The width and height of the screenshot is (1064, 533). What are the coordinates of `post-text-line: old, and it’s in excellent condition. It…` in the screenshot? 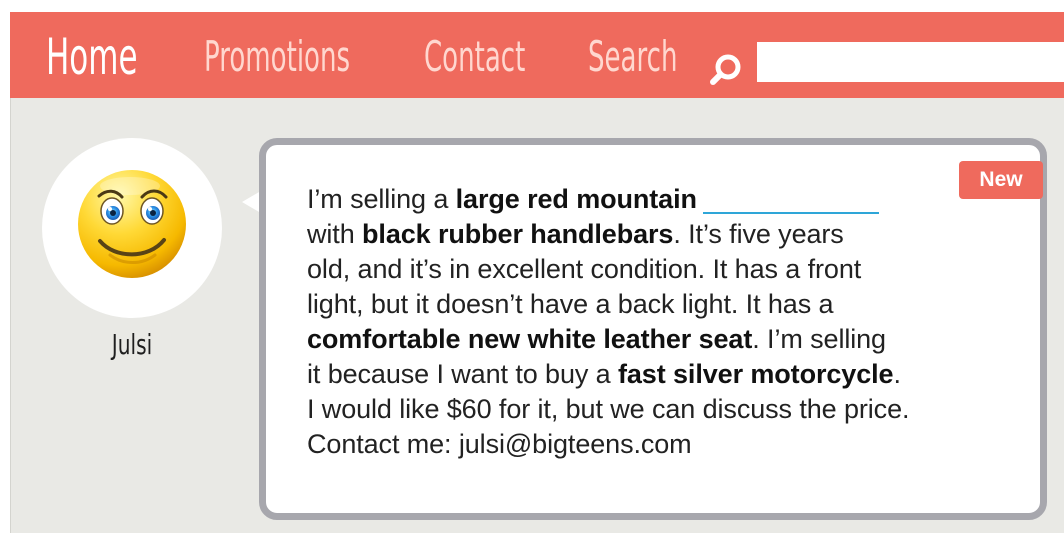 It's located at (658, 269).